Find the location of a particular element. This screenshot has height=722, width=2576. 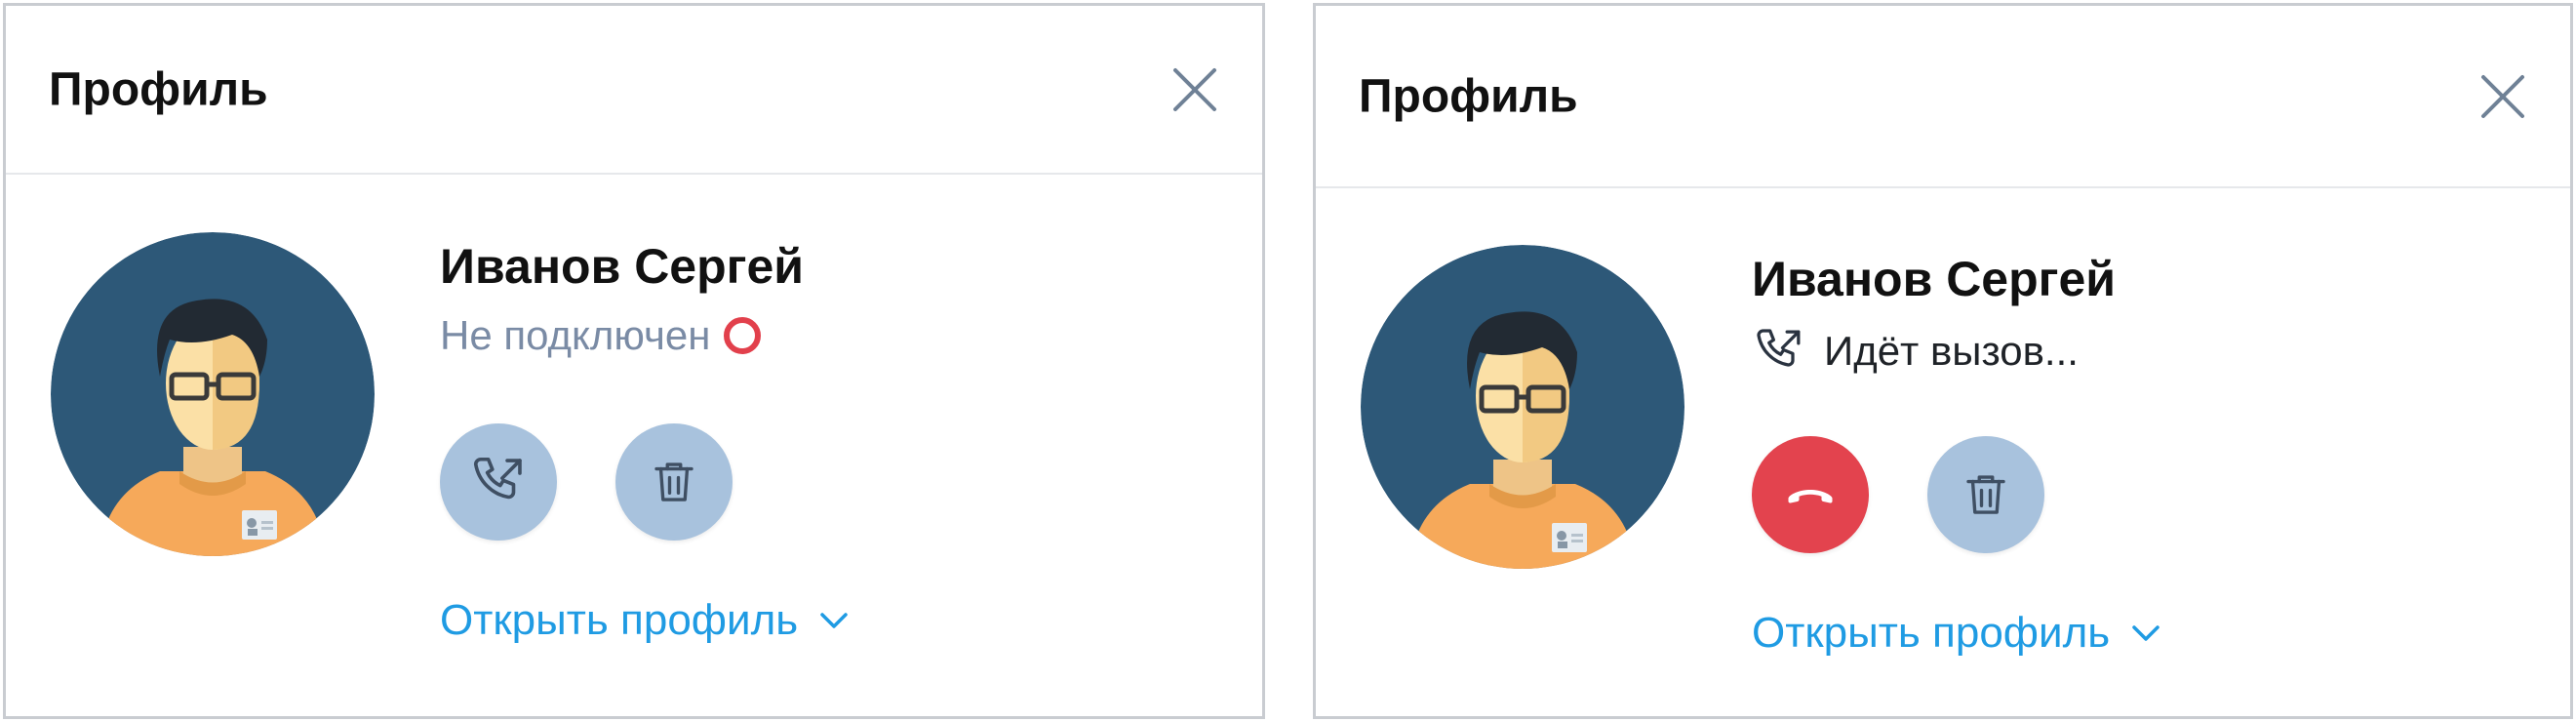

phone-hangup-icon is located at coordinates (1810, 496).